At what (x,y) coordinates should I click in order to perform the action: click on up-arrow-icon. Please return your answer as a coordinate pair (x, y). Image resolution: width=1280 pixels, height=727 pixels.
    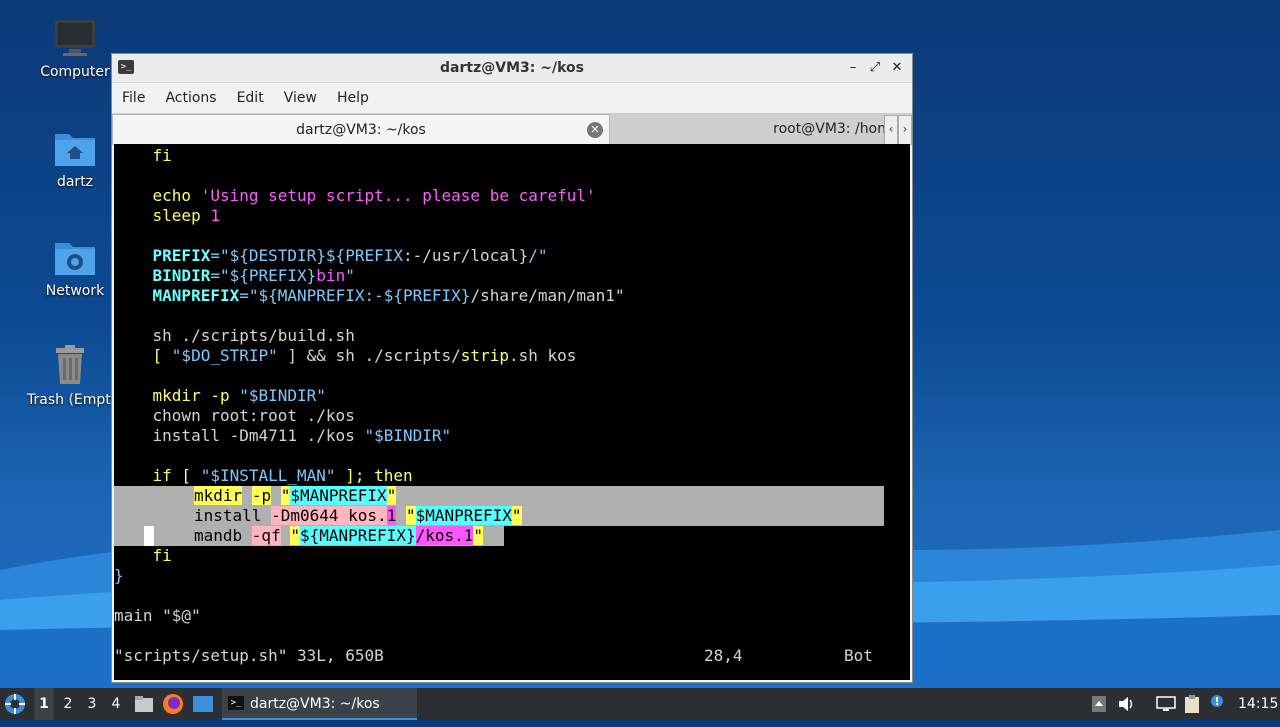
    Looking at the image, I should click on (1099, 704).